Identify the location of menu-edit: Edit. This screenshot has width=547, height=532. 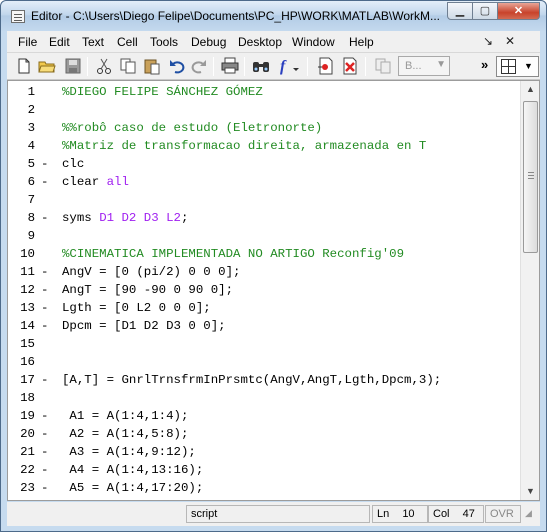
(59, 42).